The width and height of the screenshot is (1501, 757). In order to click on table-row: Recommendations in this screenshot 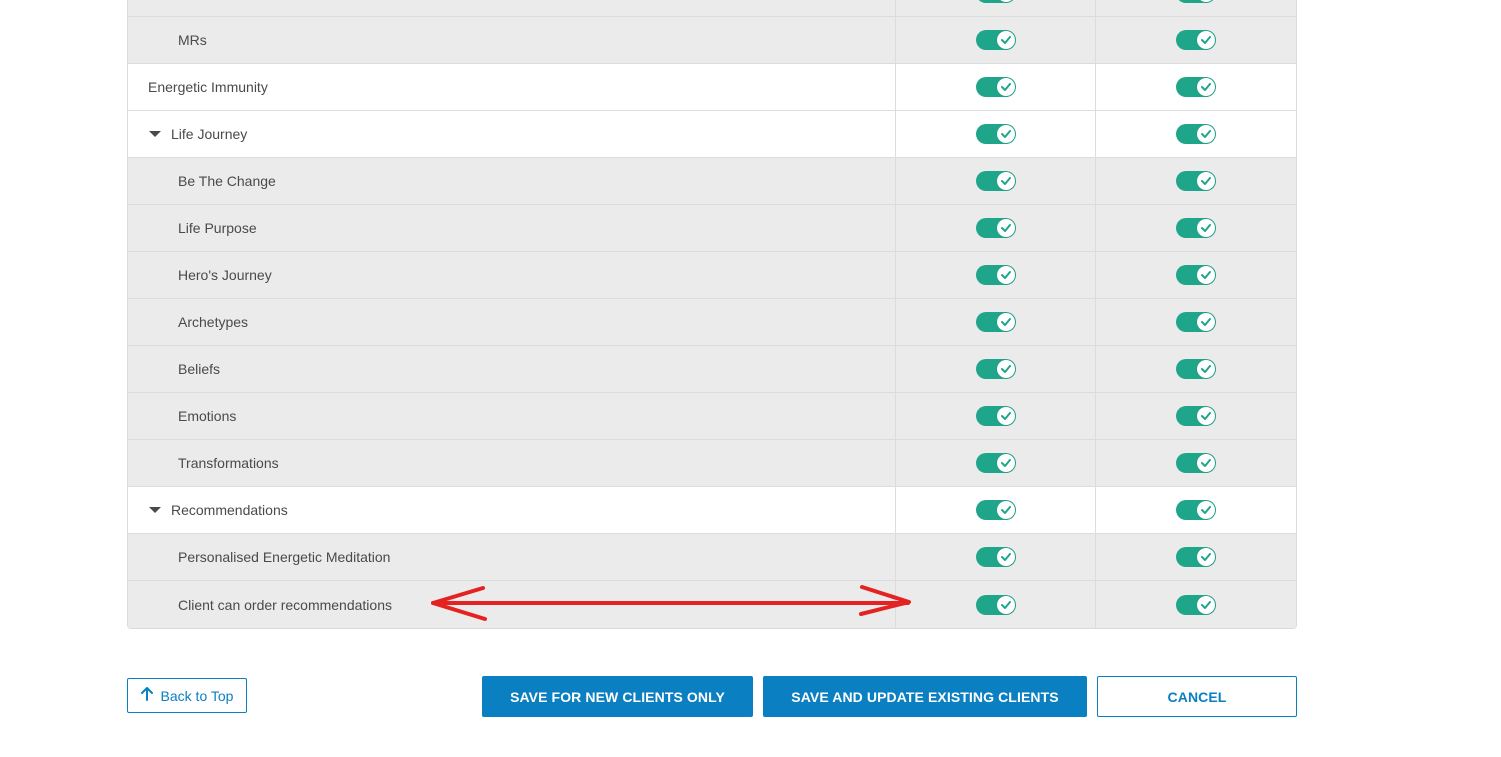, I will do `click(712, 510)`.